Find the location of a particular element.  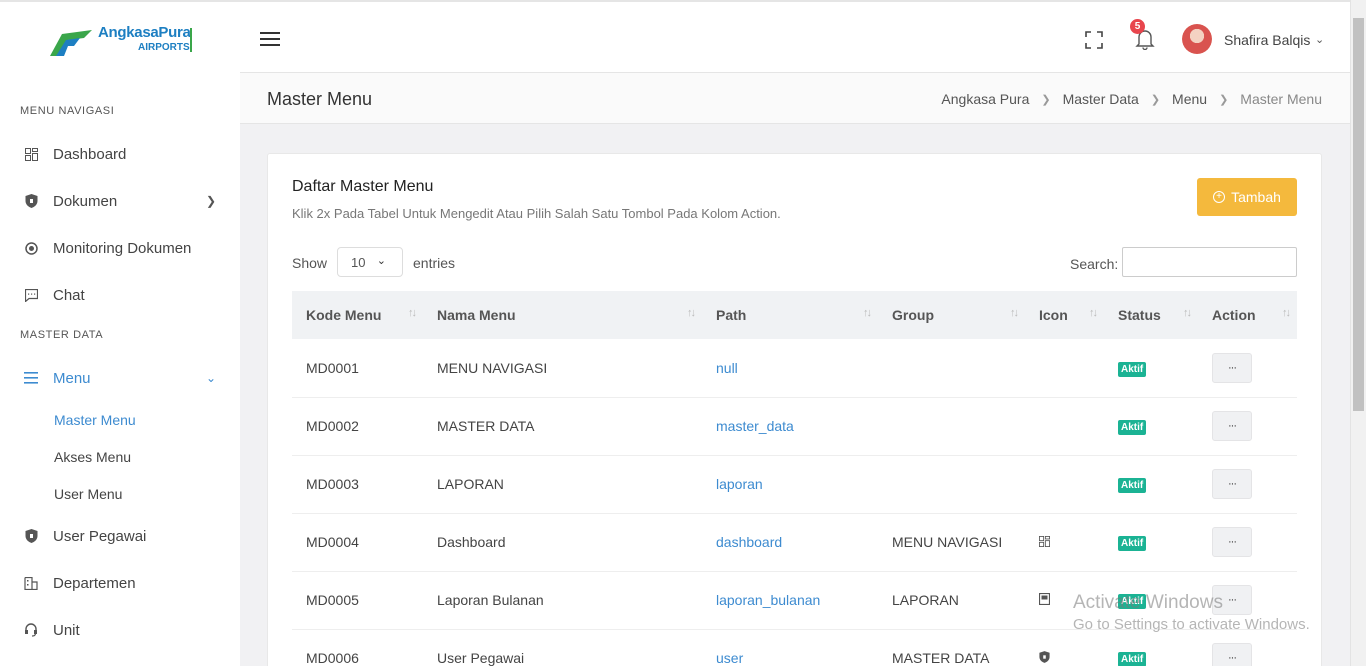

entries-label: entries is located at coordinates (434, 263).